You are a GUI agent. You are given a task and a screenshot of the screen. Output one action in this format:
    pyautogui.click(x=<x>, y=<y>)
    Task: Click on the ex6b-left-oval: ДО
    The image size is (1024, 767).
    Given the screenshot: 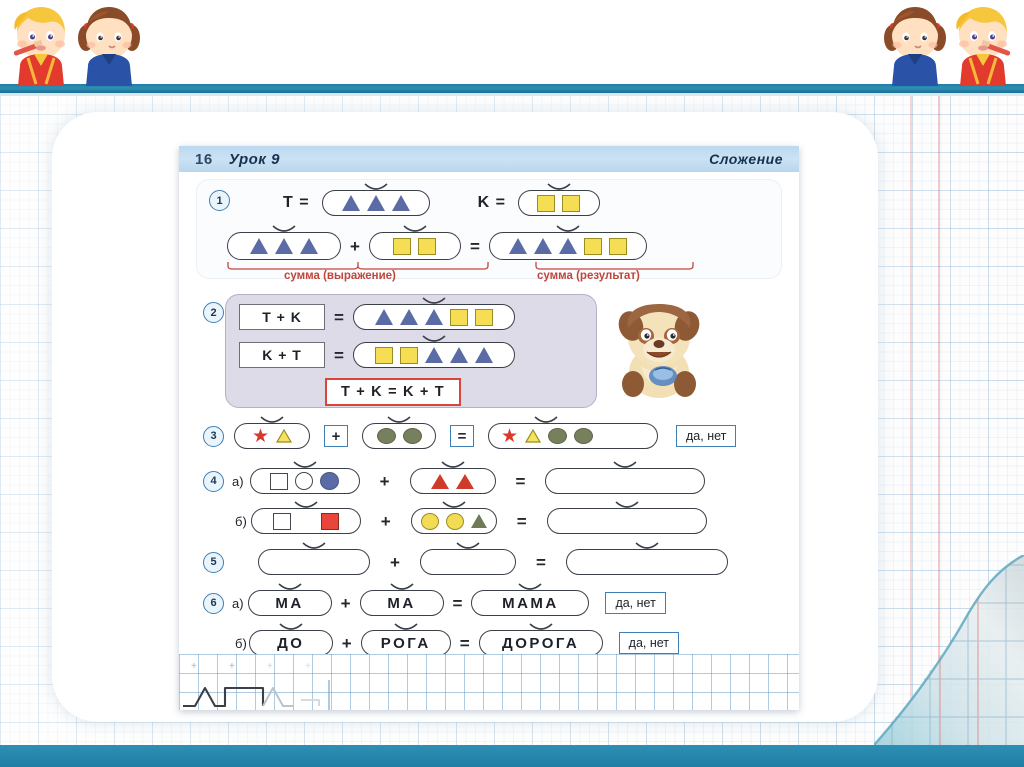 What is the action you would take?
    pyautogui.click(x=290, y=639)
    